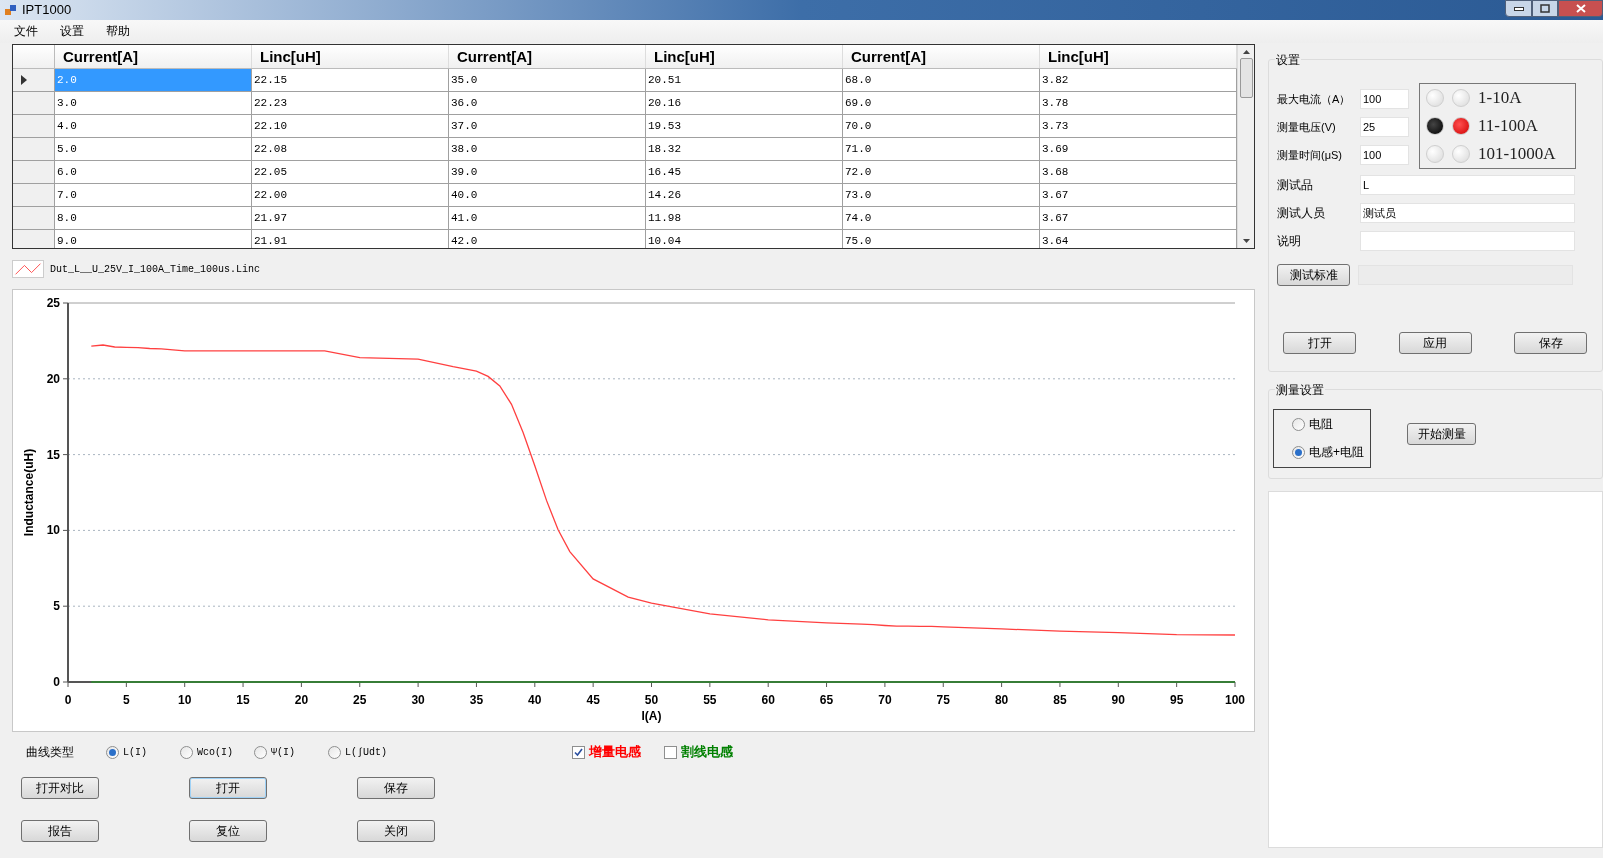 The width and height of the screenshot is (1603, 858). I want to click on action-button: 复位, so click(228, 831).